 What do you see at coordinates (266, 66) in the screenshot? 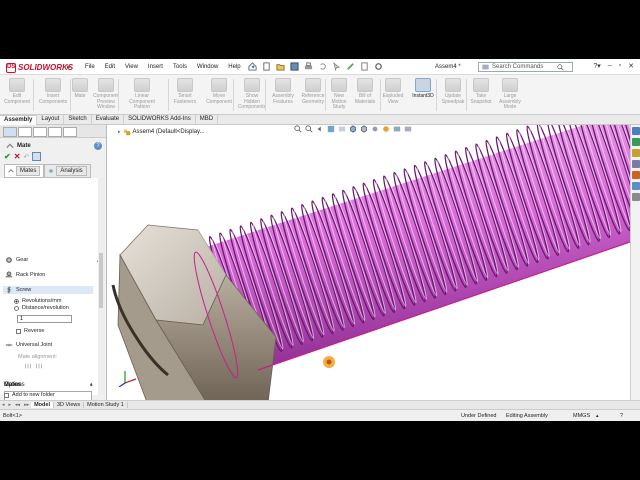
I see `new-document-icon` at bounding box center [266, 66].